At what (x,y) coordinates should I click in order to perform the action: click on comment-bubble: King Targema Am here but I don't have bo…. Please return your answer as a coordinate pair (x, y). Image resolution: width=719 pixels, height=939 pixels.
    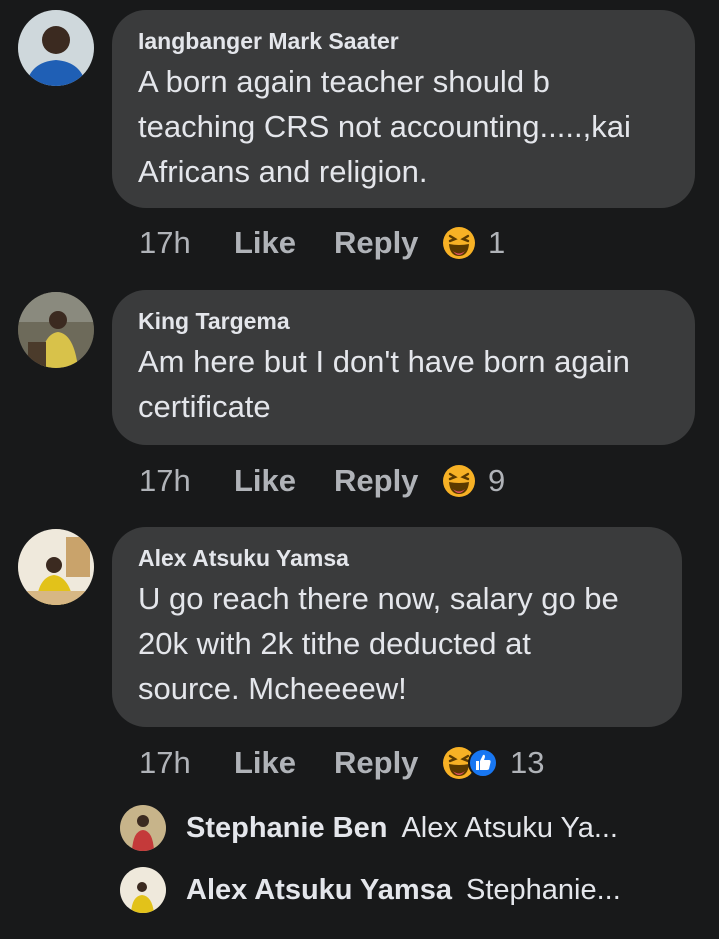
    Looking at the image, I should click on (403, 367).